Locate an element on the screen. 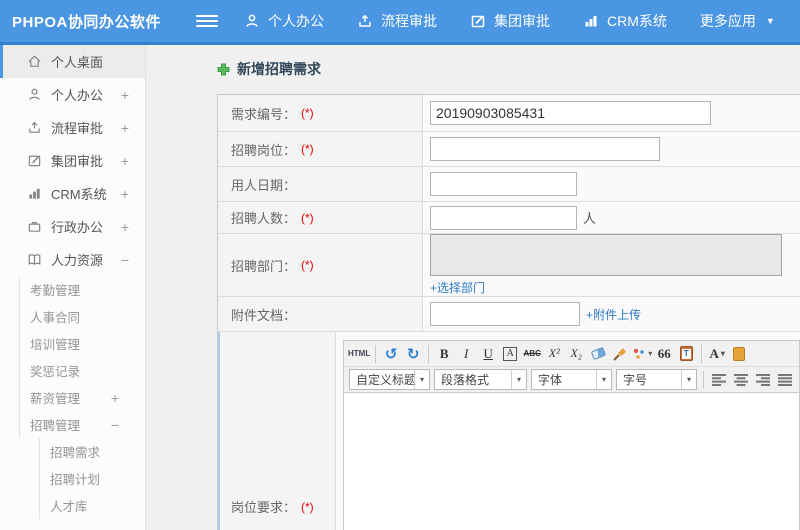  page-header: 新增招聘需求 is located at coordinates (508, 69).